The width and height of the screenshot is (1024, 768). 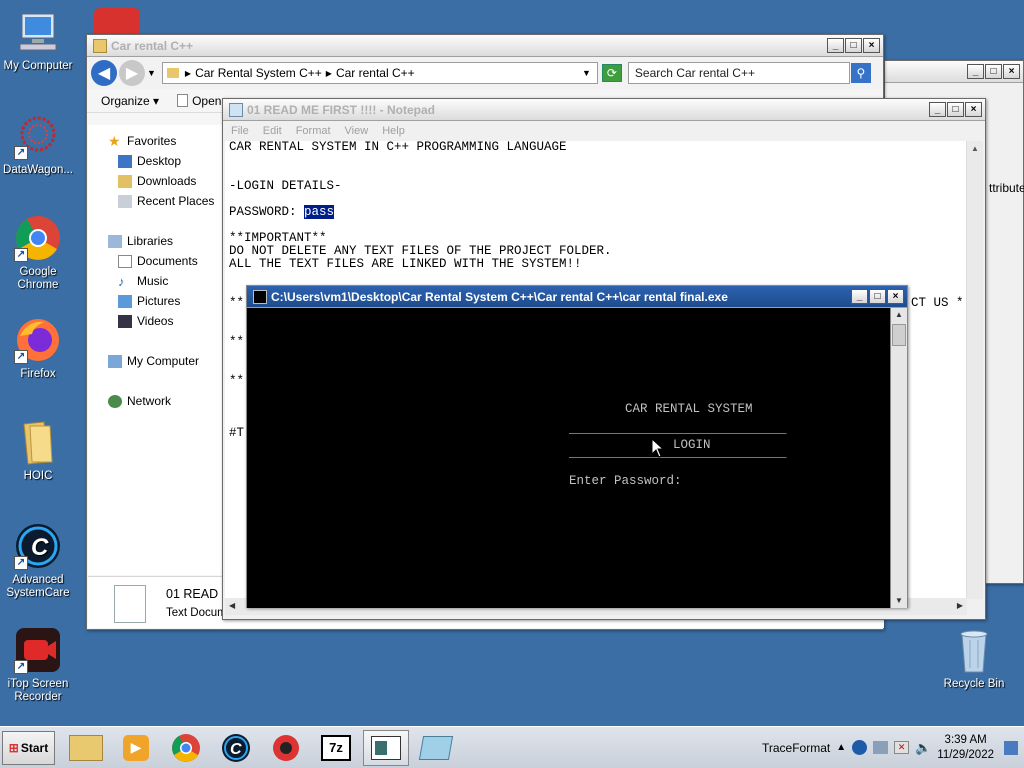 I want to click on desktop-icon-hoic: HOIC, so click(x=38, y=450).